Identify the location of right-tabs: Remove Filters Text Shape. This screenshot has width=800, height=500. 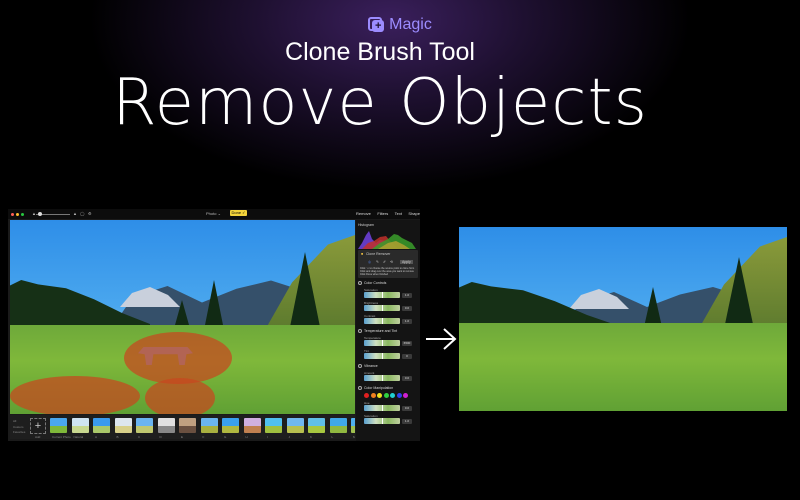
(388, 213).